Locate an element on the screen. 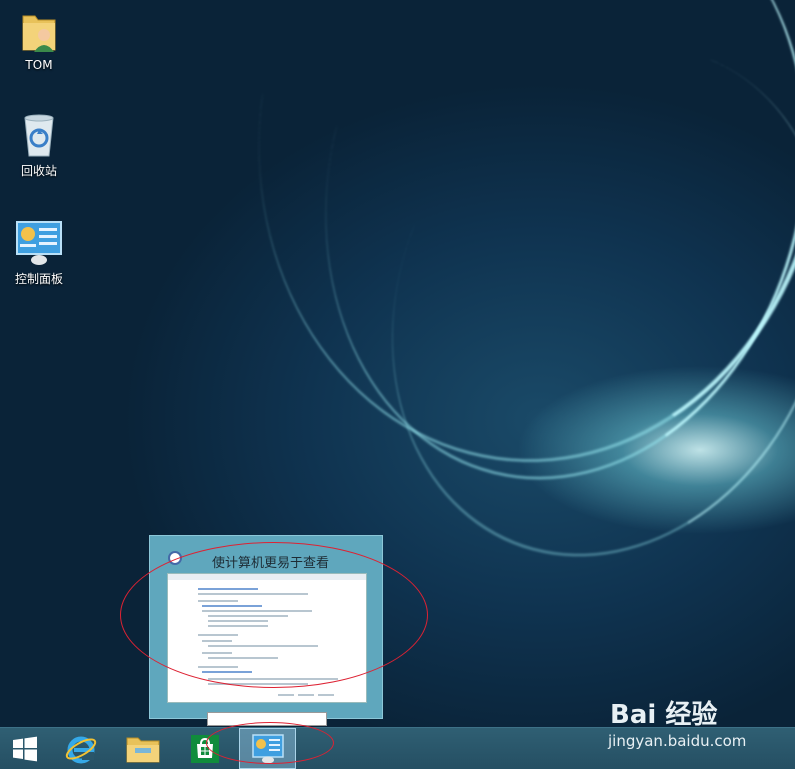 This screenshot has height=769, width=795. user-folder-icon is located at coordinates (39, 31).